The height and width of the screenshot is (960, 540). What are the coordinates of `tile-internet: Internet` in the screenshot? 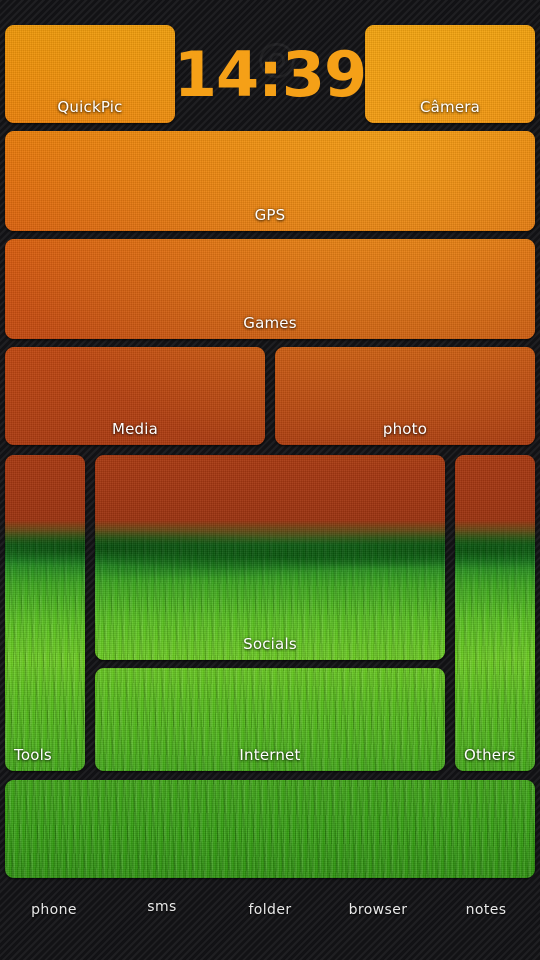 It's located at (270, 719).